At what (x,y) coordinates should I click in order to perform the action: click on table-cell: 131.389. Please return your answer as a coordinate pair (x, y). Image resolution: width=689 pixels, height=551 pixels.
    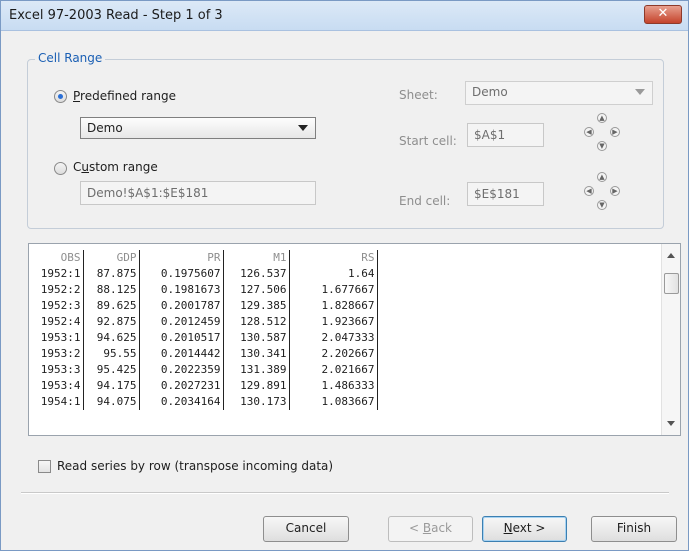
    Looking at the image, I should click on (256, 370).